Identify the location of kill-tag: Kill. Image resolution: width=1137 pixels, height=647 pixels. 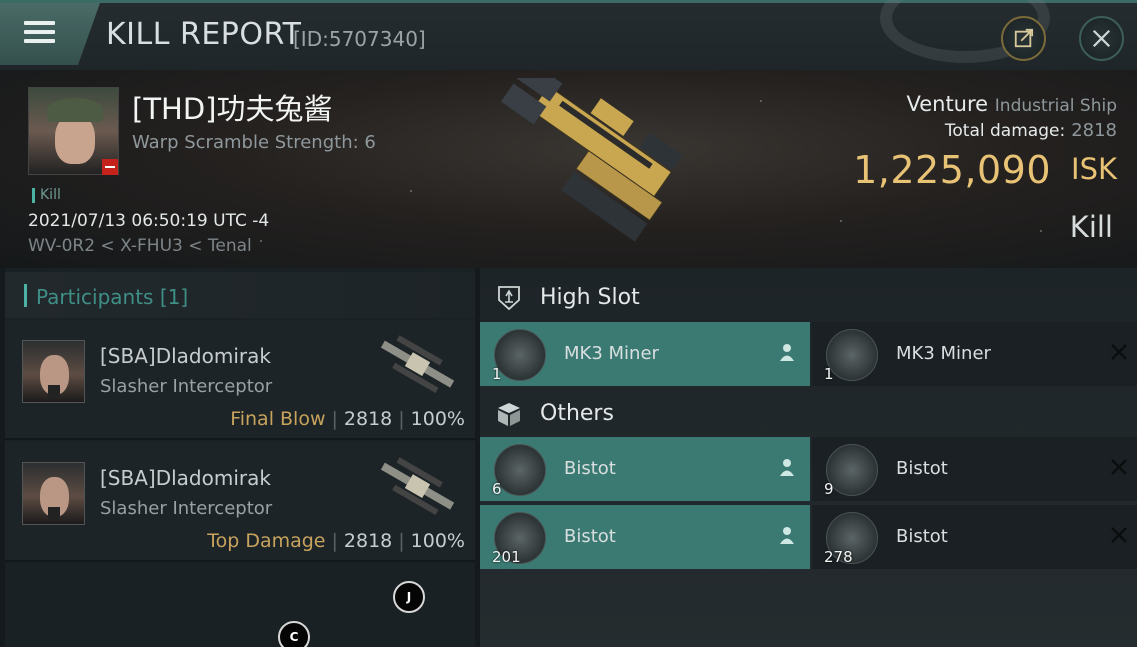
(50, 195).